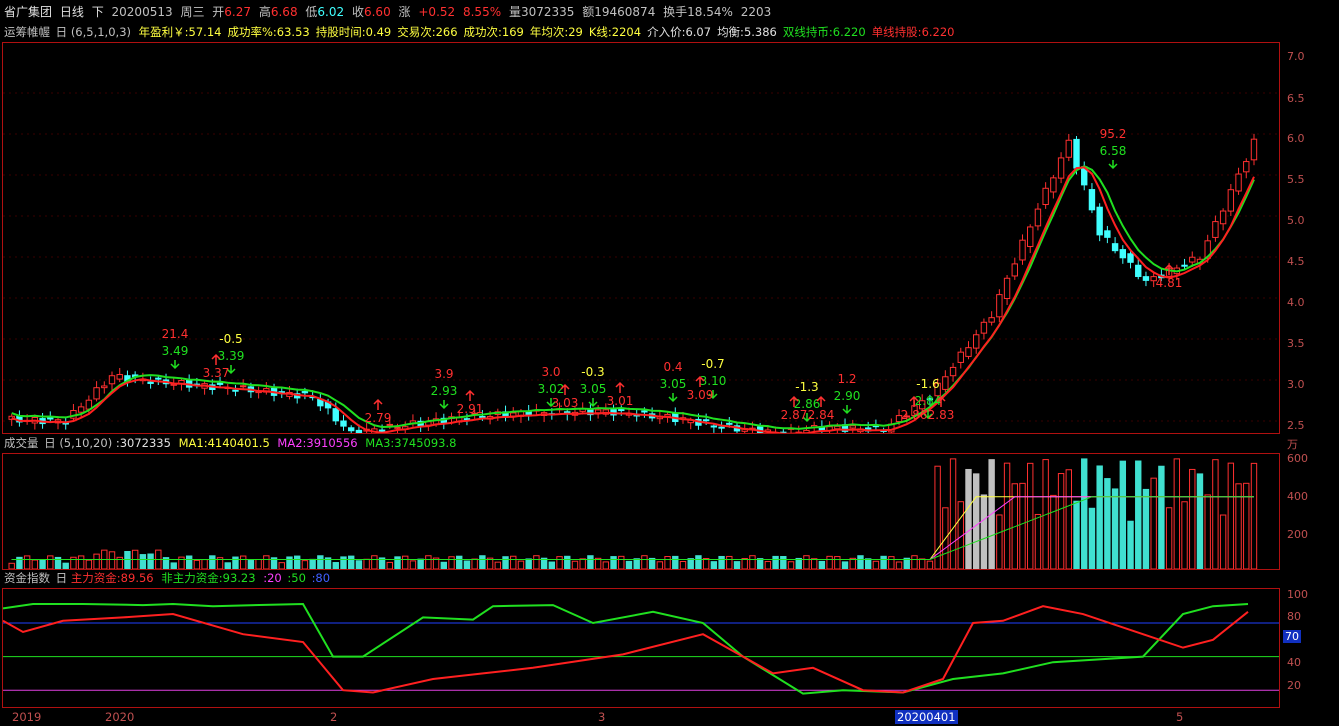  What do you see at coordinates (1297, 458) in the screenshot?
I see `volume-tick: 600` at bounding box center [1297, 458].